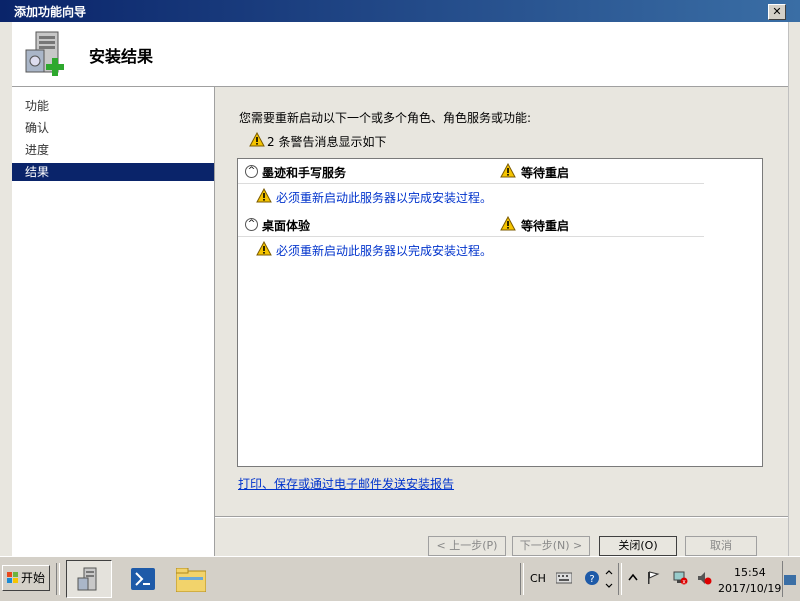 Image resolution: width=800 pixels, height=601 pixels. I want to click on show-hidden-icons-icon, so click(633, 578).